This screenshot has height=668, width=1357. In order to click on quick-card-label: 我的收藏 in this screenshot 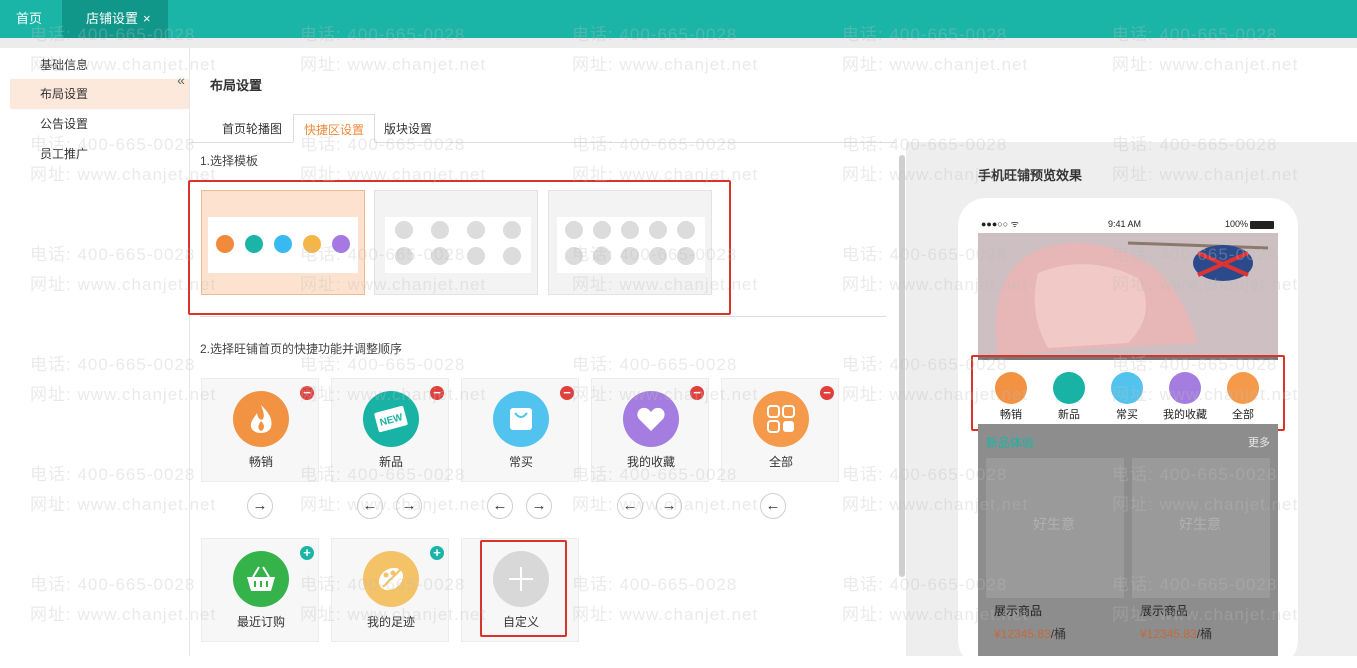, I will do `click(650, 462)`.